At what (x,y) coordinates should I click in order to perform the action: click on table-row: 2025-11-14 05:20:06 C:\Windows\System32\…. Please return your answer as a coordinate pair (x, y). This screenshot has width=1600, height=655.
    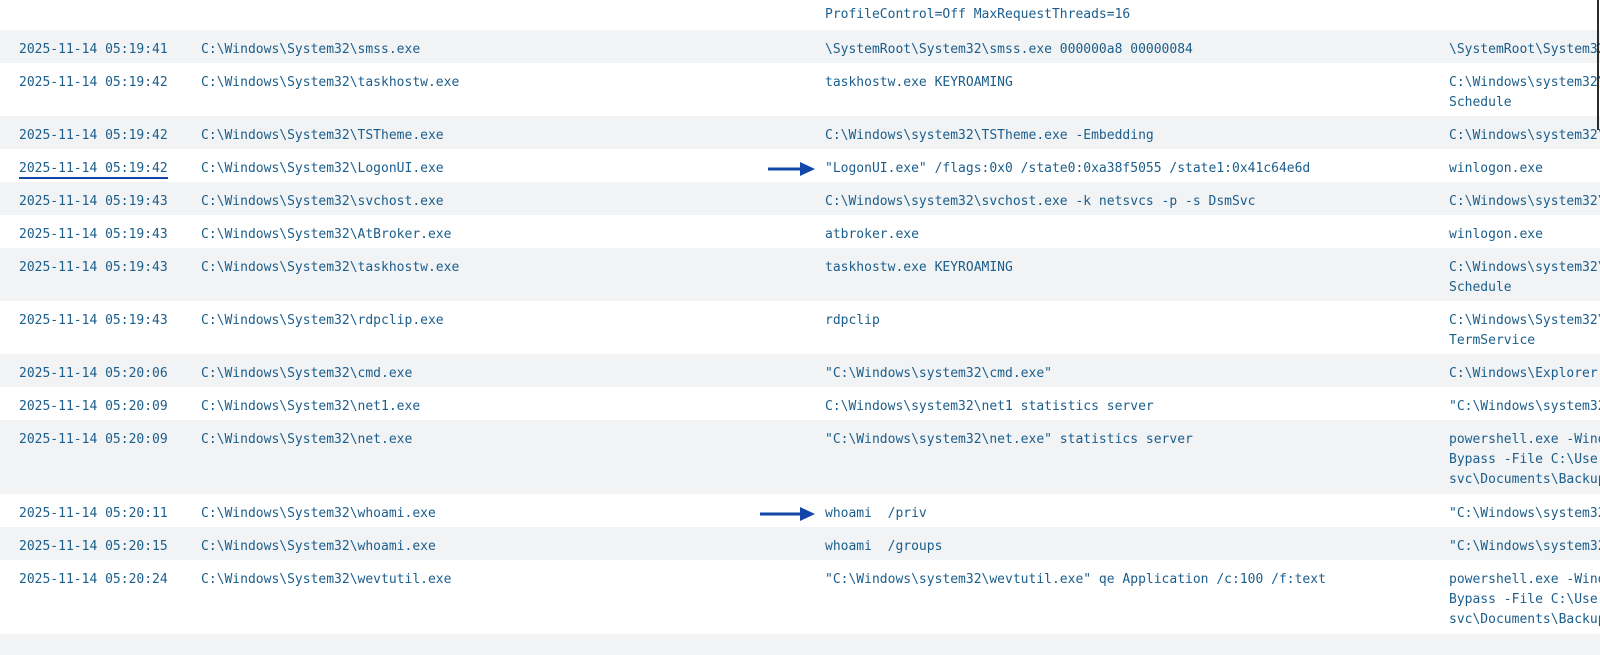
    Looking at the image, I should click on (800, 370).